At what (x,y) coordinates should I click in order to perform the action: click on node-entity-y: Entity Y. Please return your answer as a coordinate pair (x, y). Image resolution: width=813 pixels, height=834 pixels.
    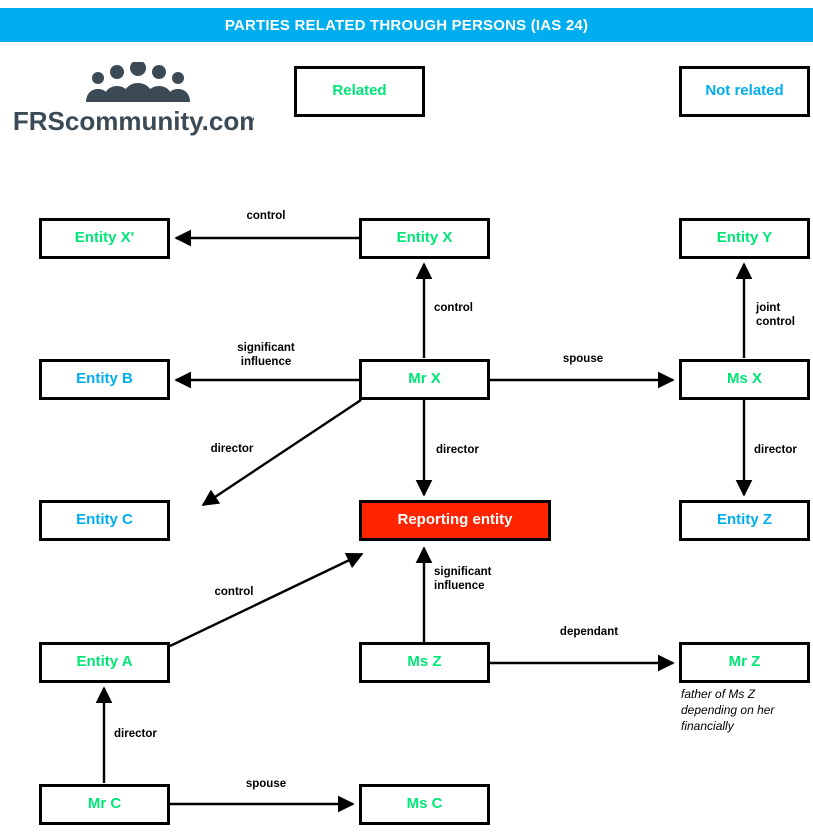
    Looking at the image, I should click on (744, 238).